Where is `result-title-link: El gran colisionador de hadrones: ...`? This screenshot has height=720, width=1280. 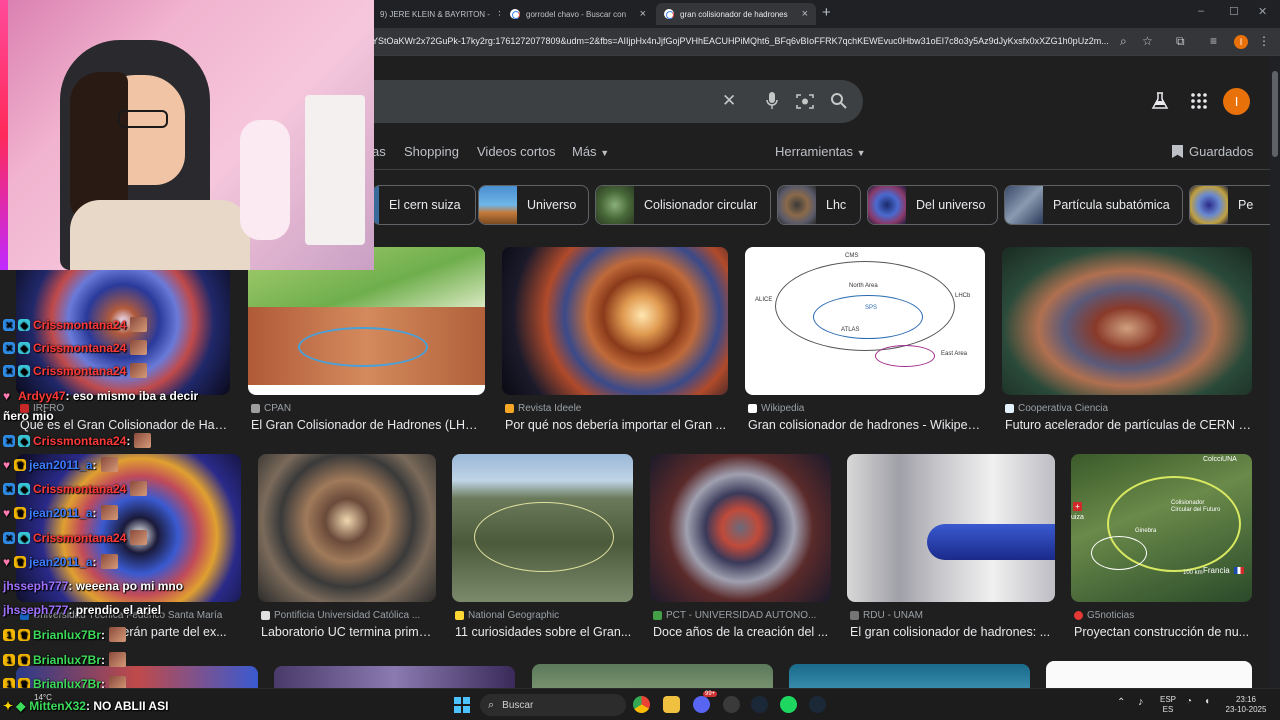 result-title-link: El gran colisionador de hadrones: ... is located at coordinates (952, 632).